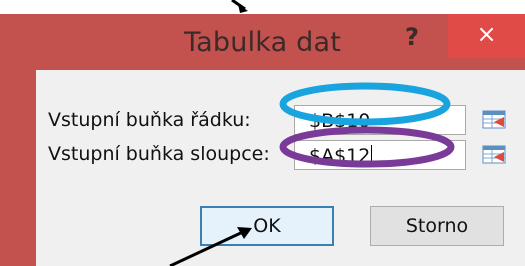 The height and width of the screenshot is (266, 525). I want to click on top-arrow-line, so click(238, 5).